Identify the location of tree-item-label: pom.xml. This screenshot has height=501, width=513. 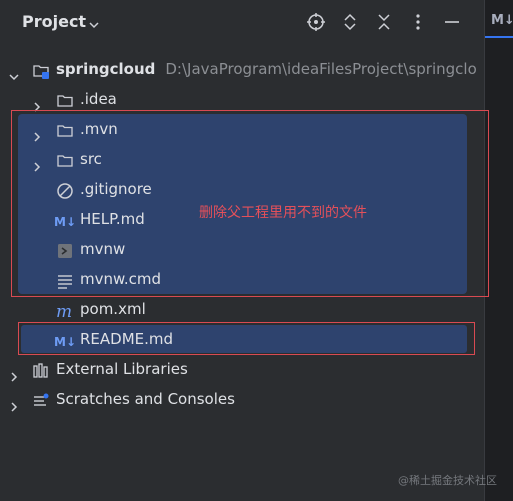
(113, 309).